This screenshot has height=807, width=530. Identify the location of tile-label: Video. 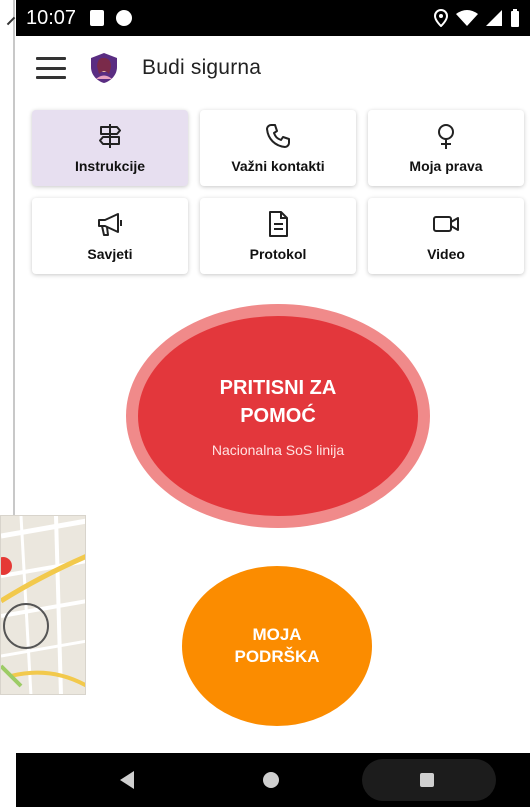
(446, 254).